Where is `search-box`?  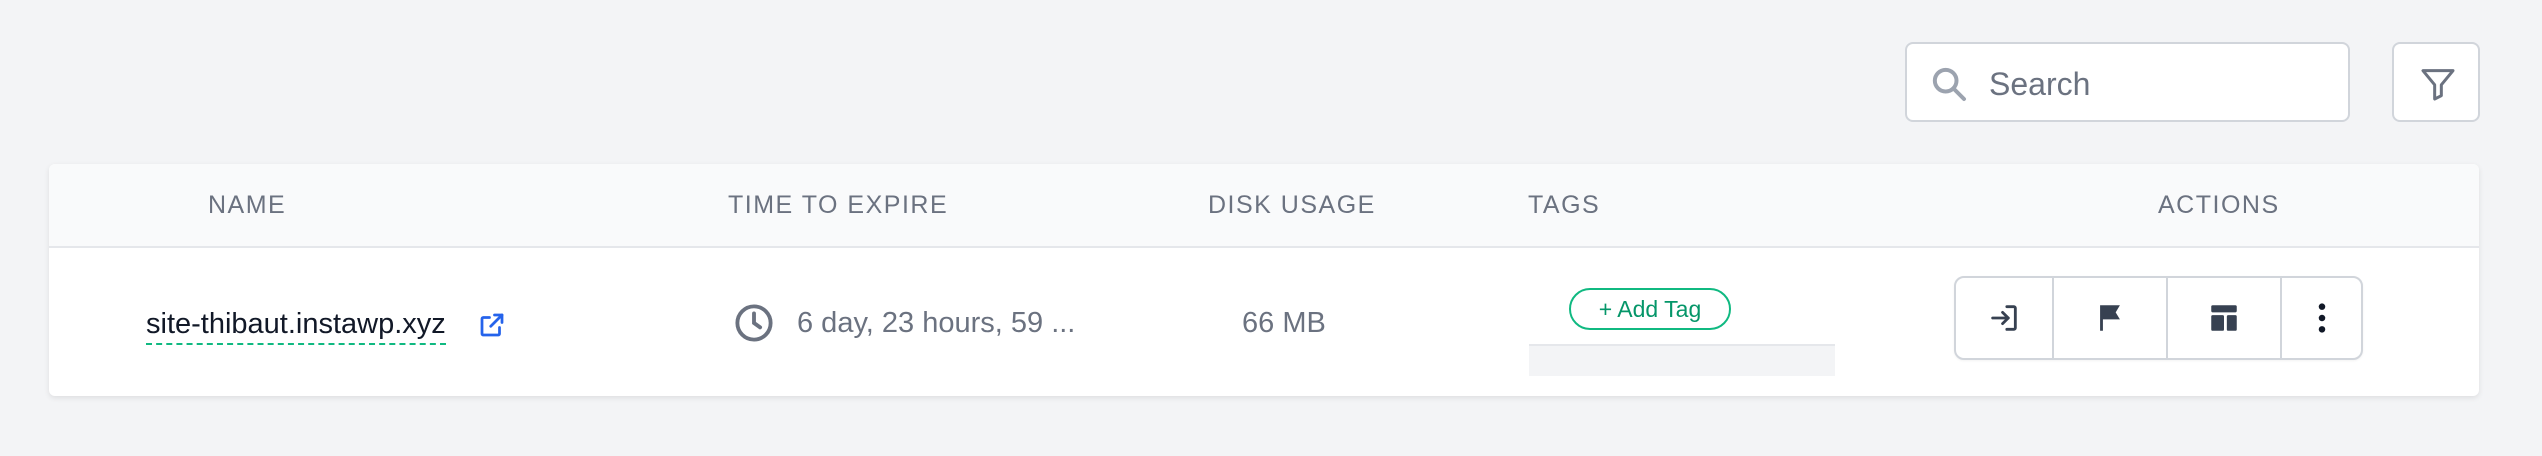 search-box is located at coordinates (2127, 82).